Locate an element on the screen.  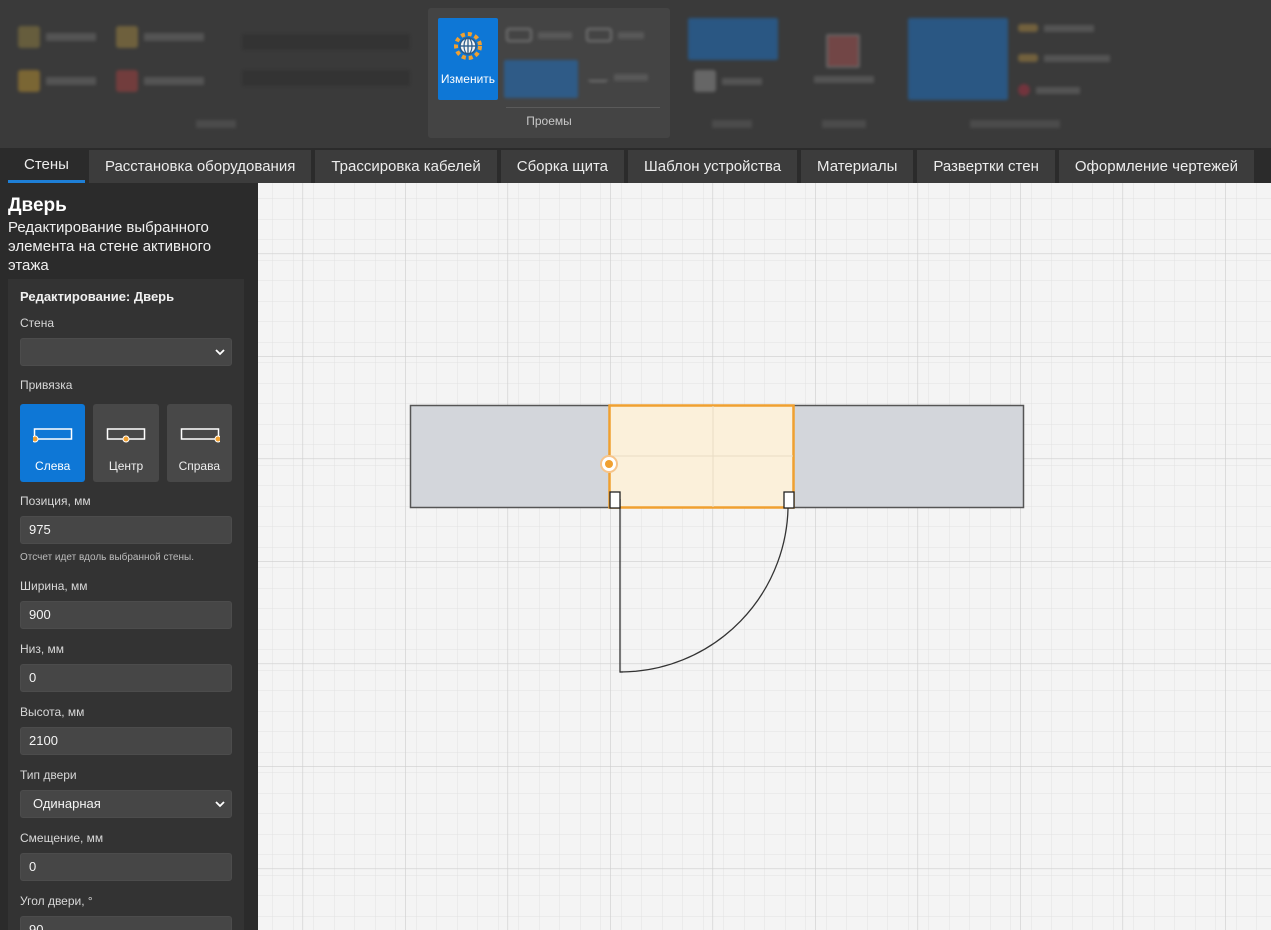
anchor-center-icon is located at coordinates (126, 435).